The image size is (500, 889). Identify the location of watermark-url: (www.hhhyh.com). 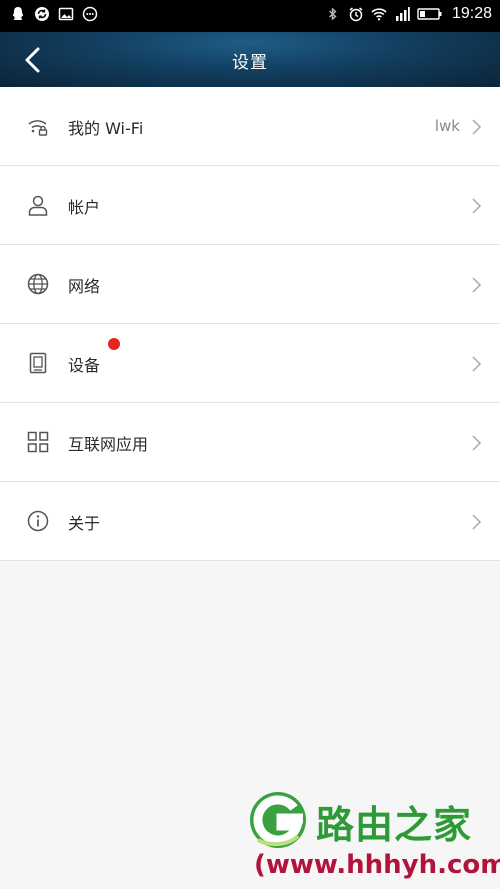
(377, 865).